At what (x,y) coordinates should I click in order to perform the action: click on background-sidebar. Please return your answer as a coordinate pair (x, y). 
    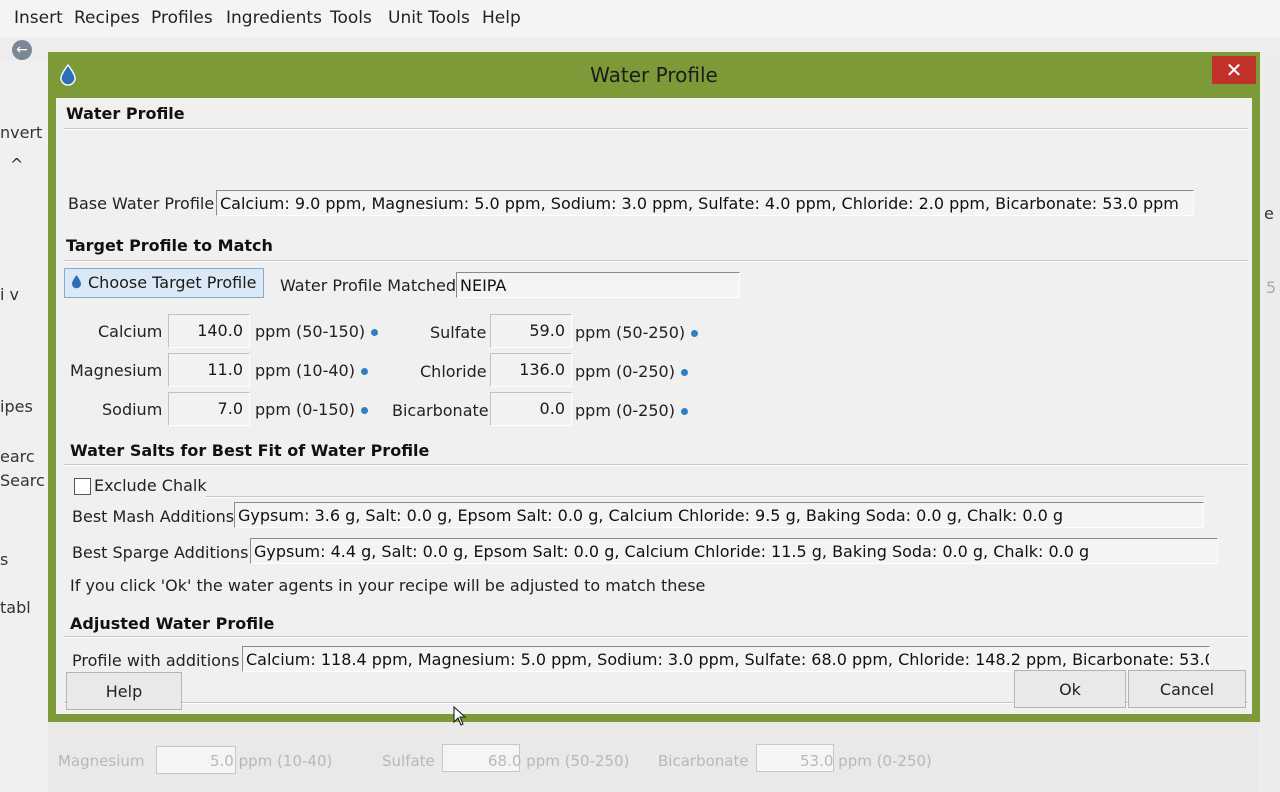
    Looking at the image, I should click on (24, 426).